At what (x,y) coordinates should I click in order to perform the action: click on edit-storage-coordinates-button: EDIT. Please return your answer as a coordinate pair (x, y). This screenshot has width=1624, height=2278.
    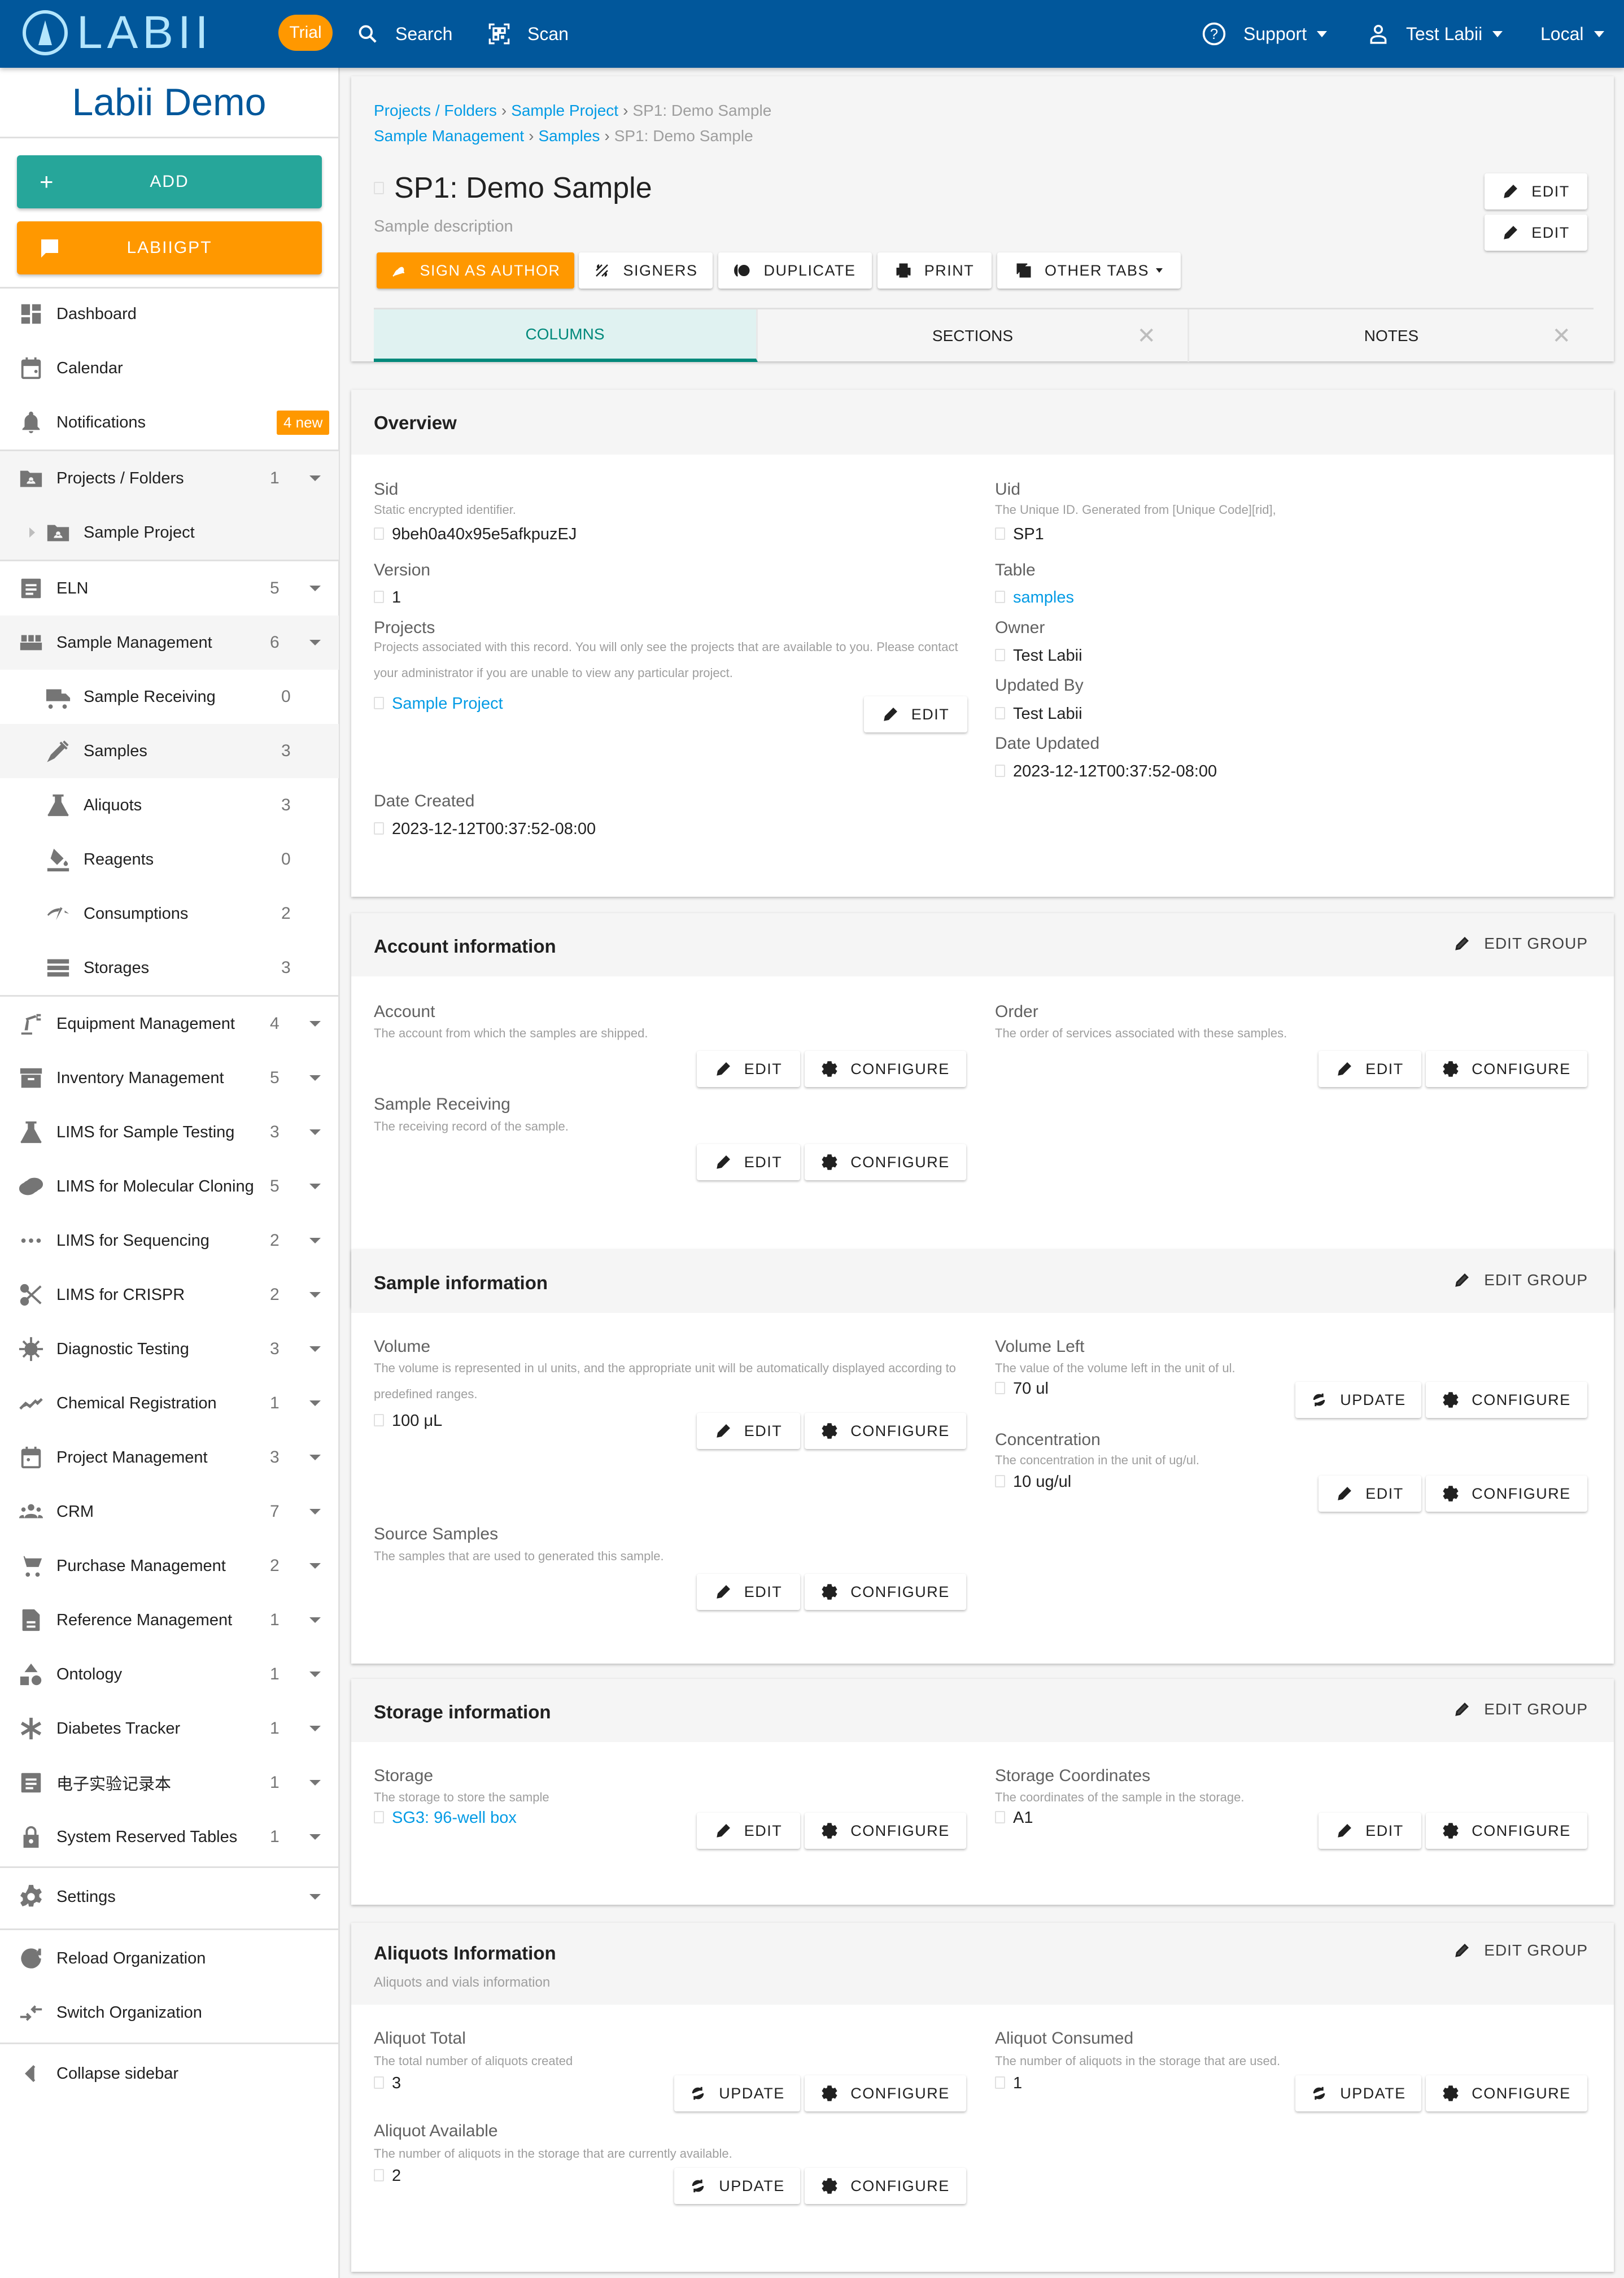
    Looking at the image, I should click on (1370, 1831).